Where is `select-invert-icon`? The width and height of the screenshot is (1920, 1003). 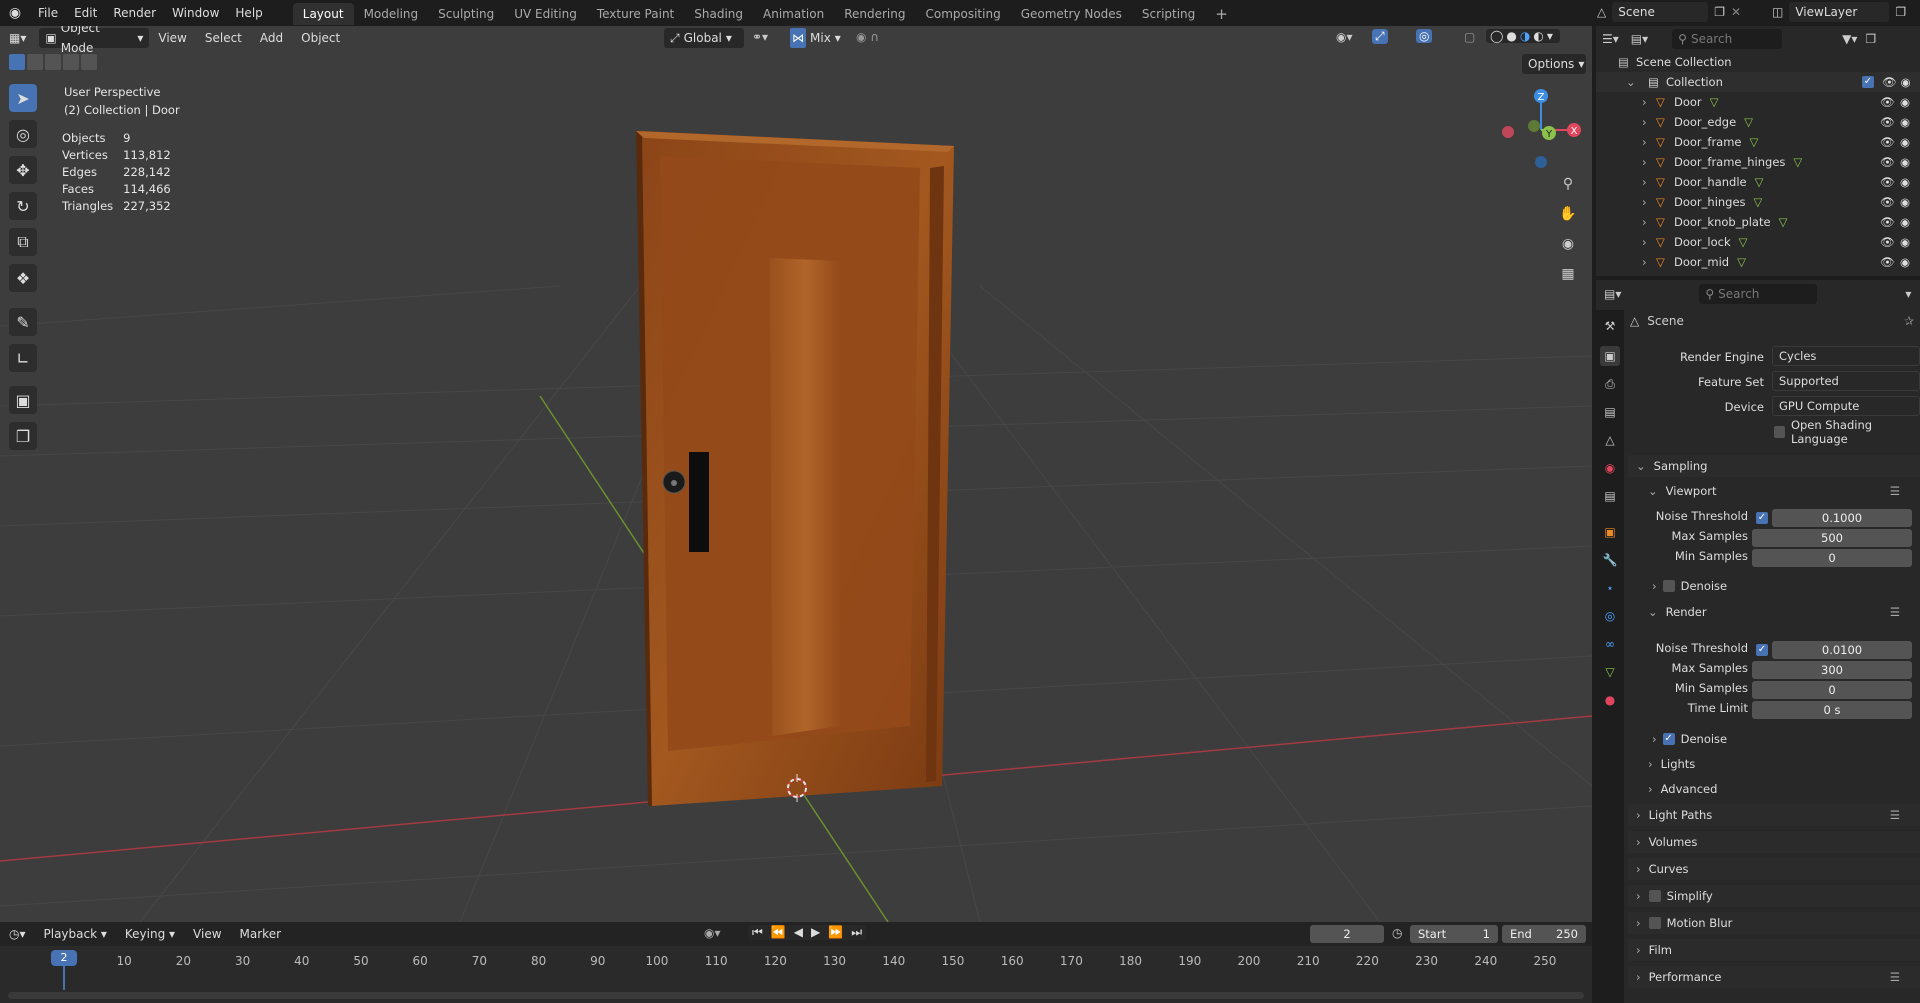 select-invert-icon is located at coordinates (71, 62).